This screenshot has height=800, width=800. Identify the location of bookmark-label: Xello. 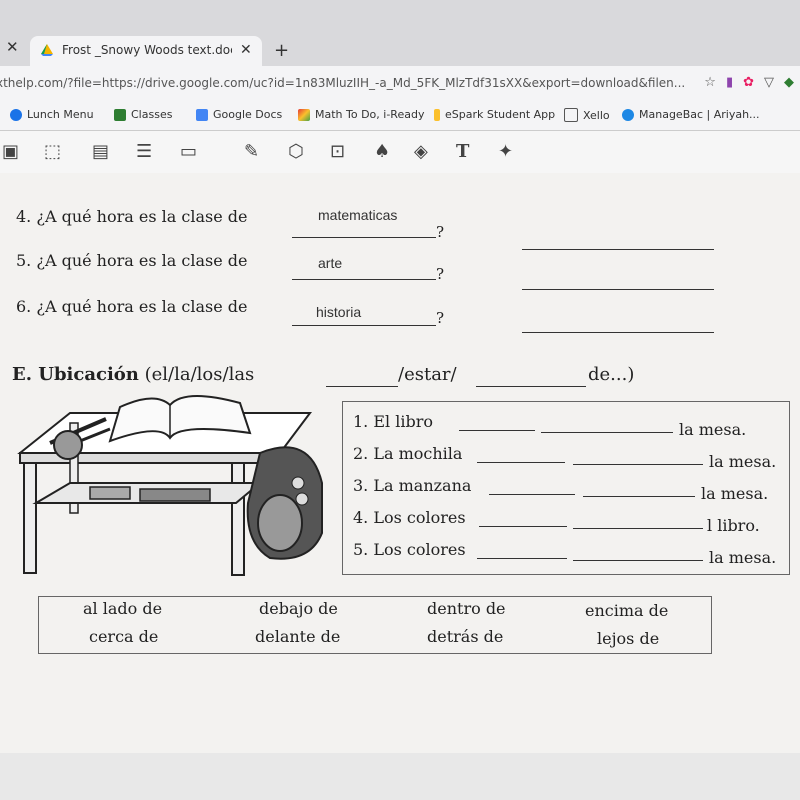
(596, 115).